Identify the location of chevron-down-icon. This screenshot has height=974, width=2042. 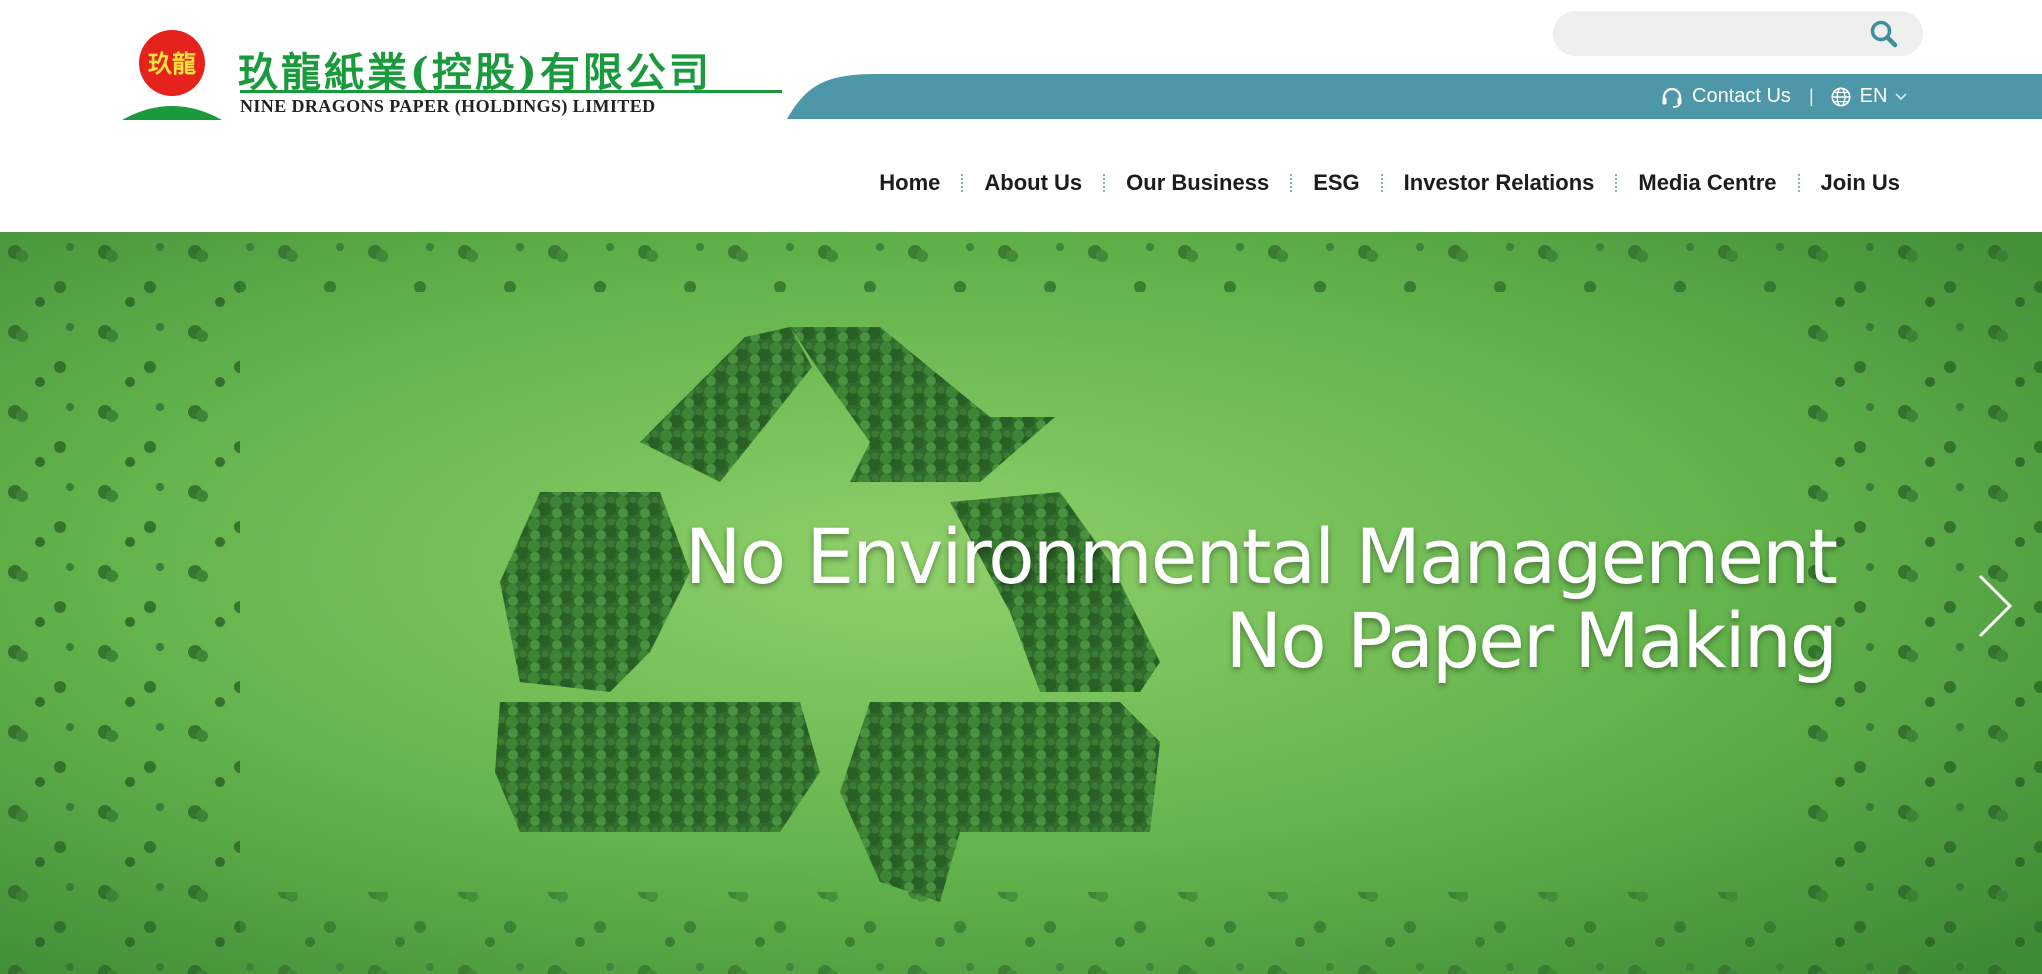
(1901, 96).